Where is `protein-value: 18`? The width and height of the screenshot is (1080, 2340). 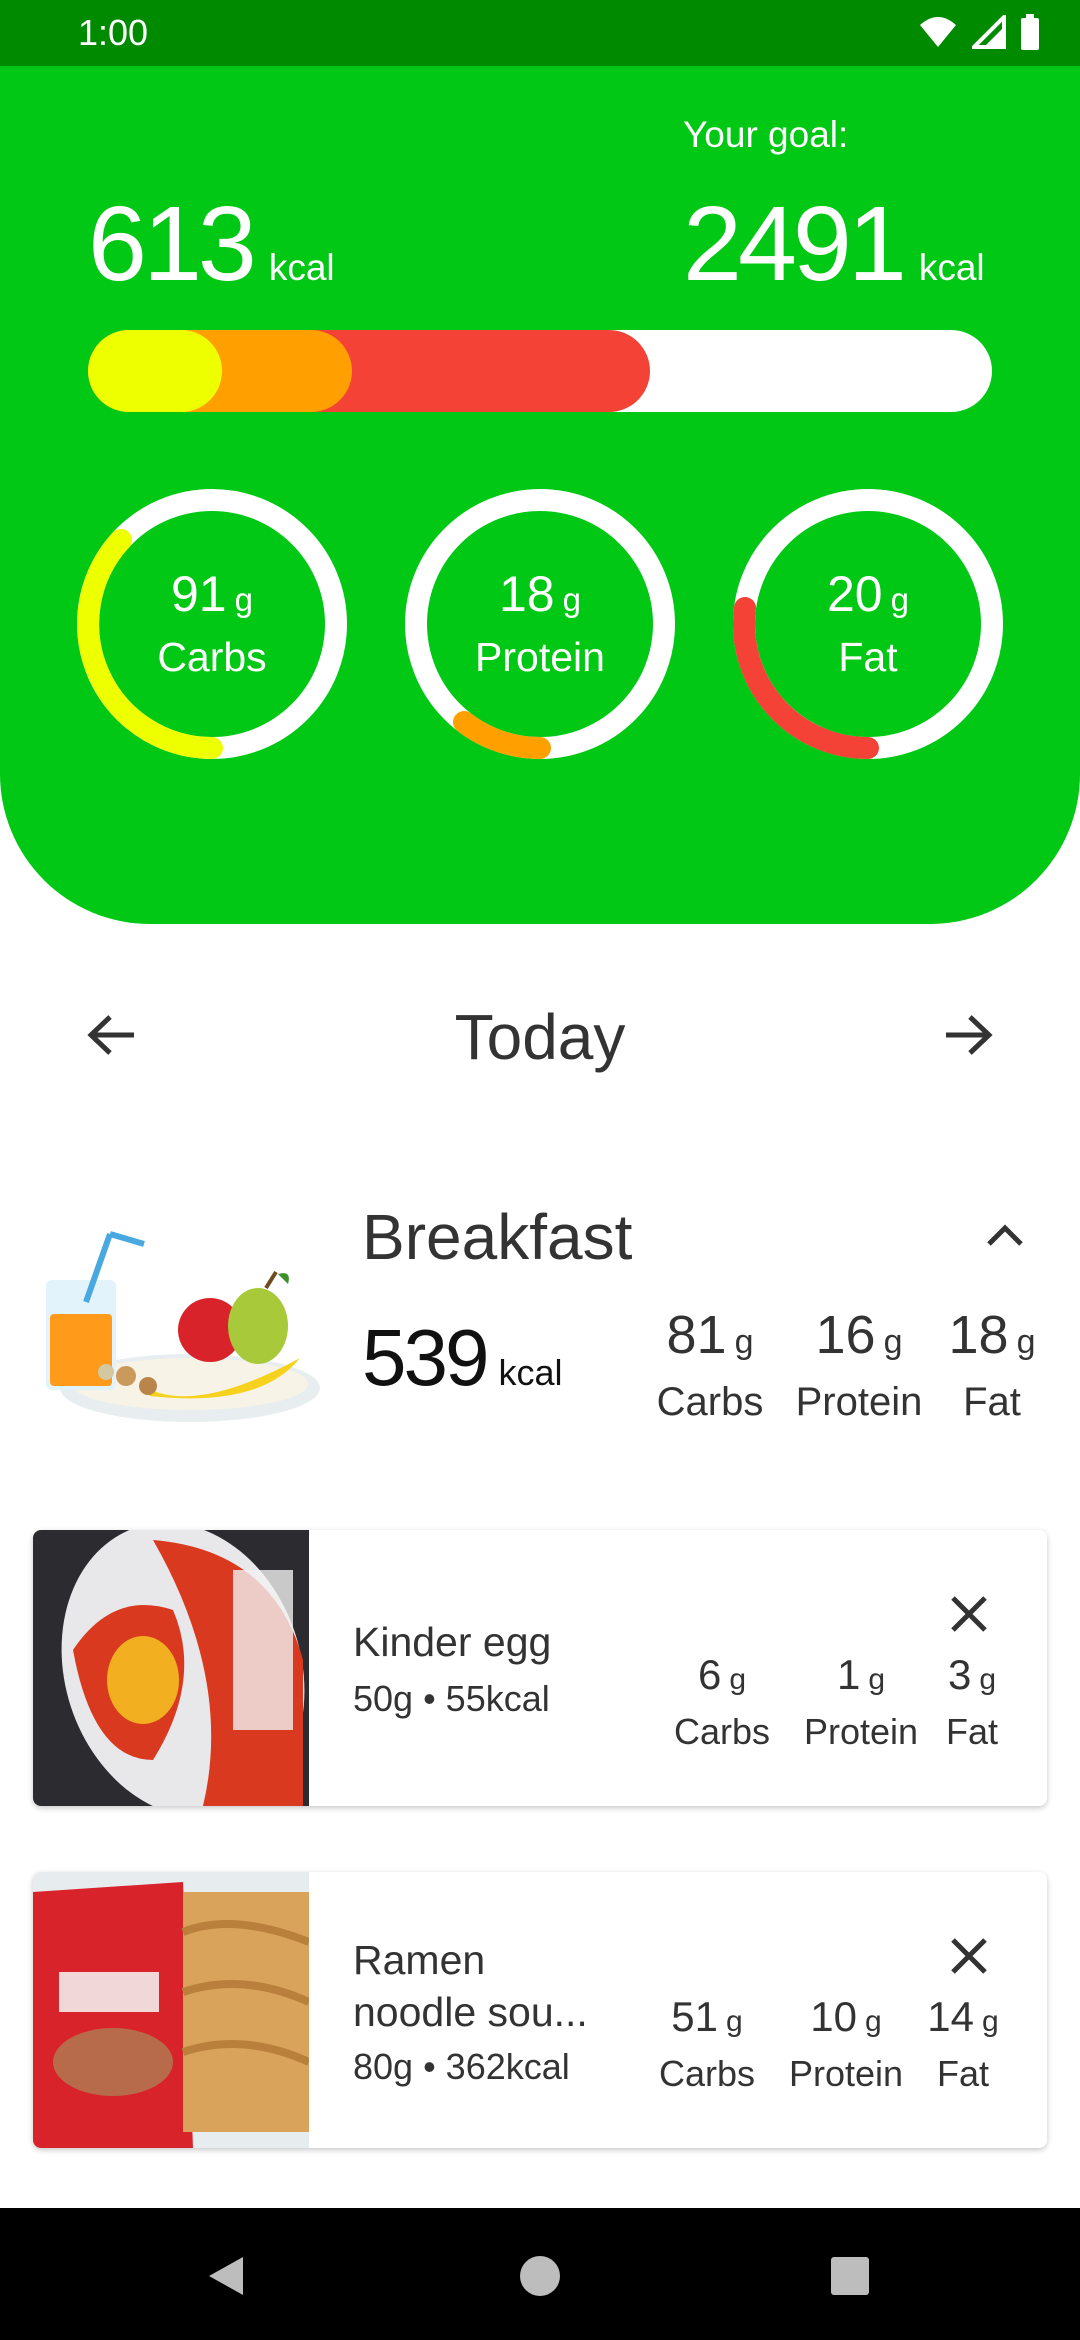
protein-value: 18 is located at coordinates (527, 594).